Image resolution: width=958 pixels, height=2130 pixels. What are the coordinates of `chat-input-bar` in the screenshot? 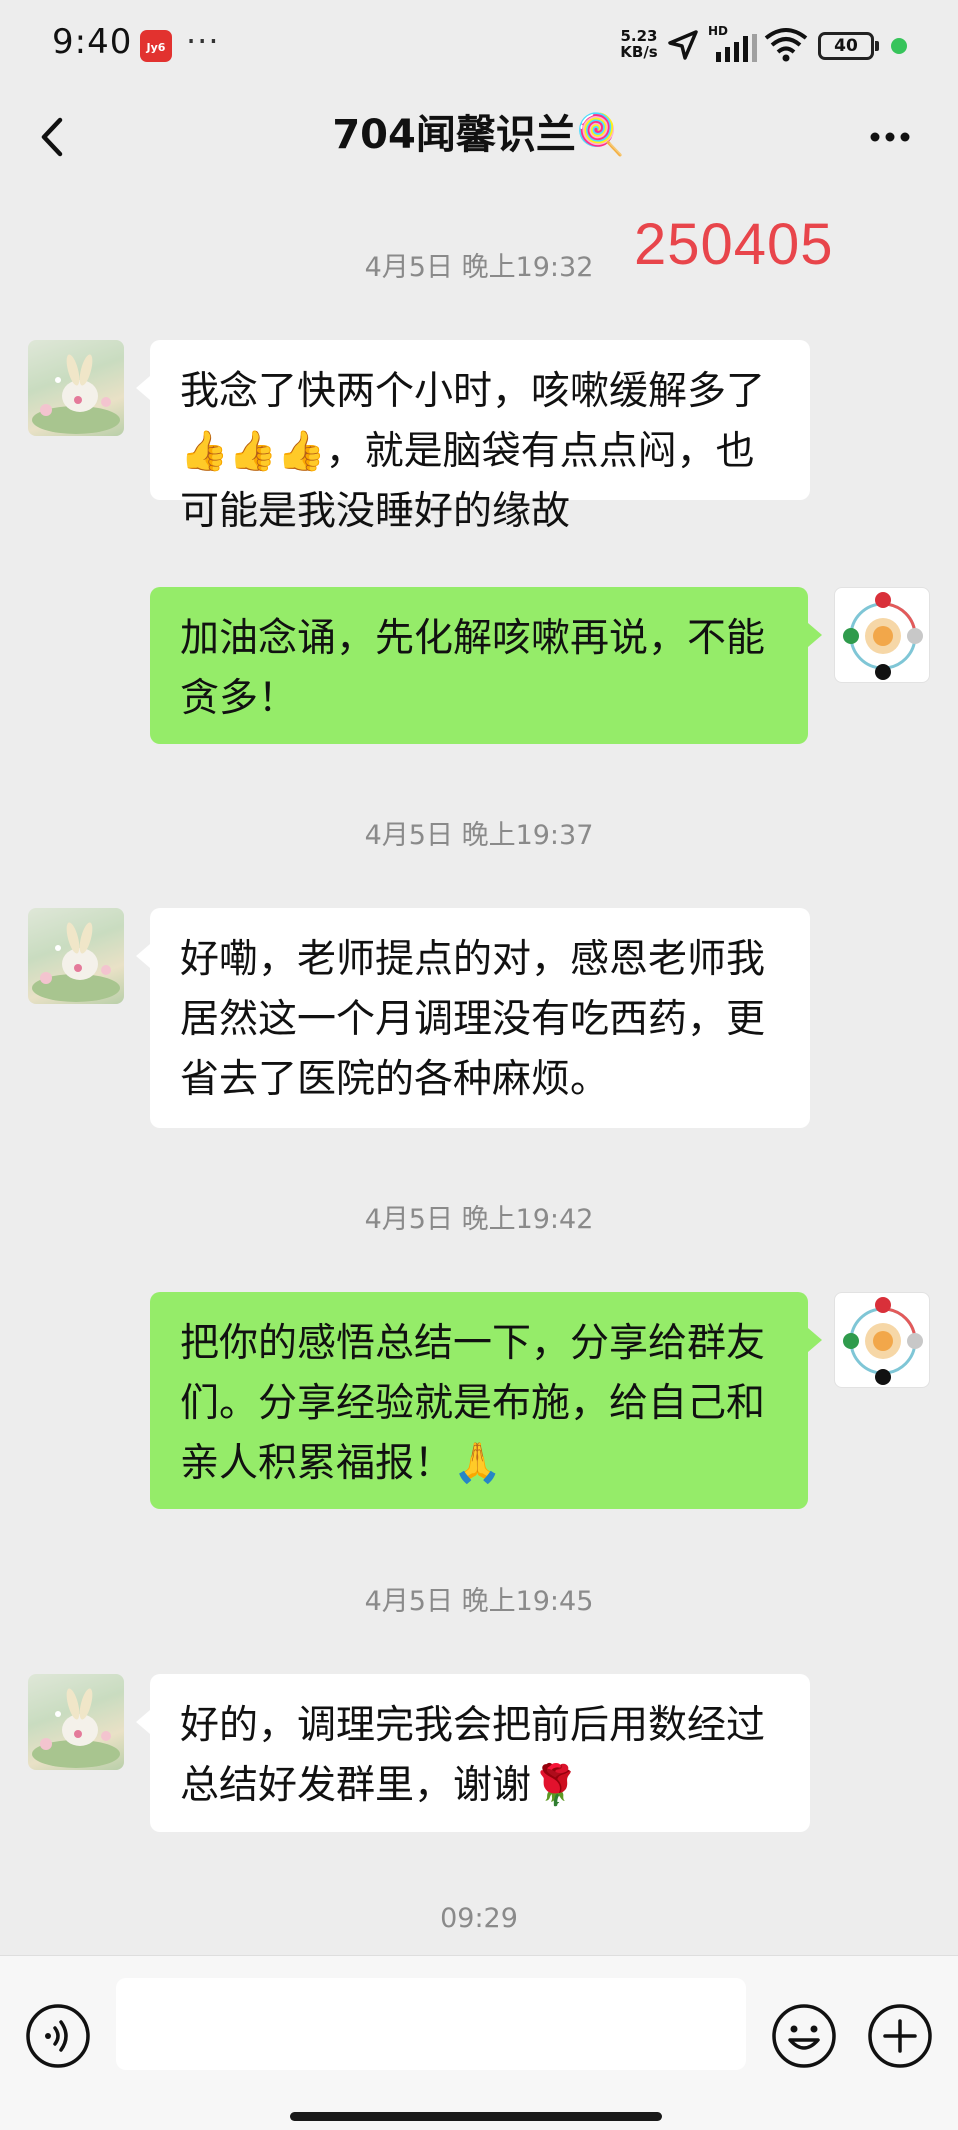 It's located at (479, 2042).